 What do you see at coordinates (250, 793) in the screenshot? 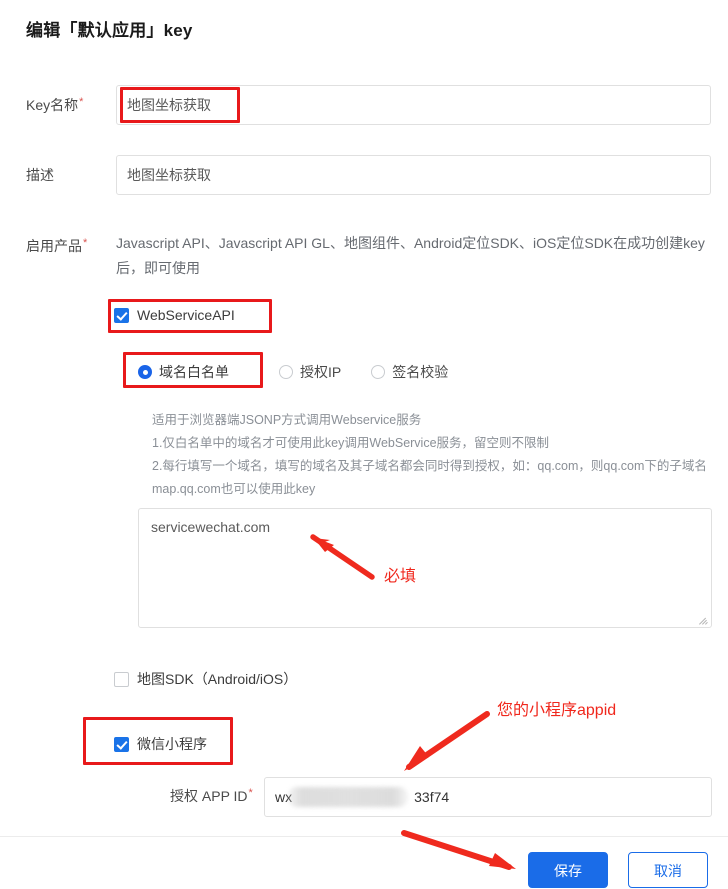
I see `app-id-required-star: *` at bounding box center [250, 793].